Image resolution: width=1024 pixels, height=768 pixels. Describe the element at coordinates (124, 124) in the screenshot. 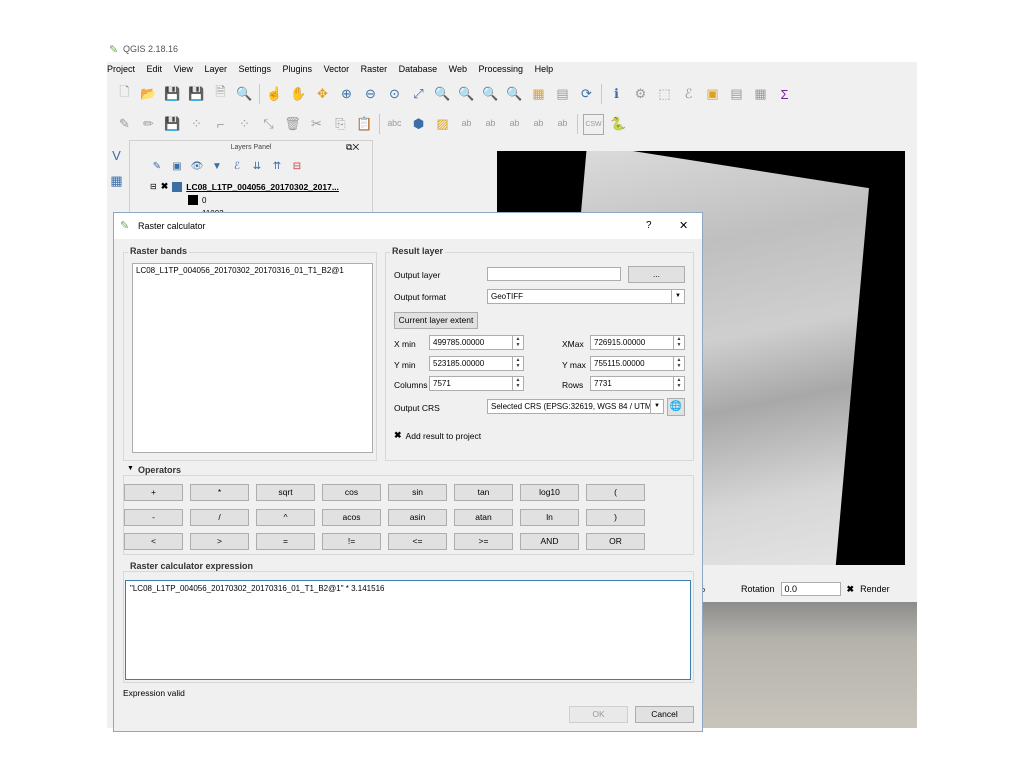

I see `current-edits-icon: ✎` at that location.